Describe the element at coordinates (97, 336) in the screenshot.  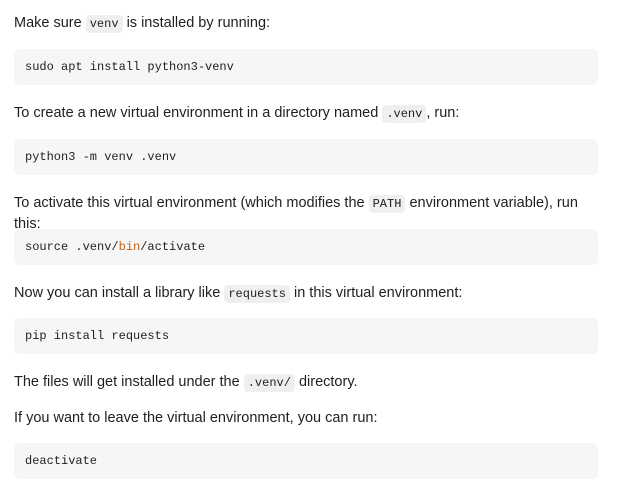
I see `code-text: pip install requests` at that location.